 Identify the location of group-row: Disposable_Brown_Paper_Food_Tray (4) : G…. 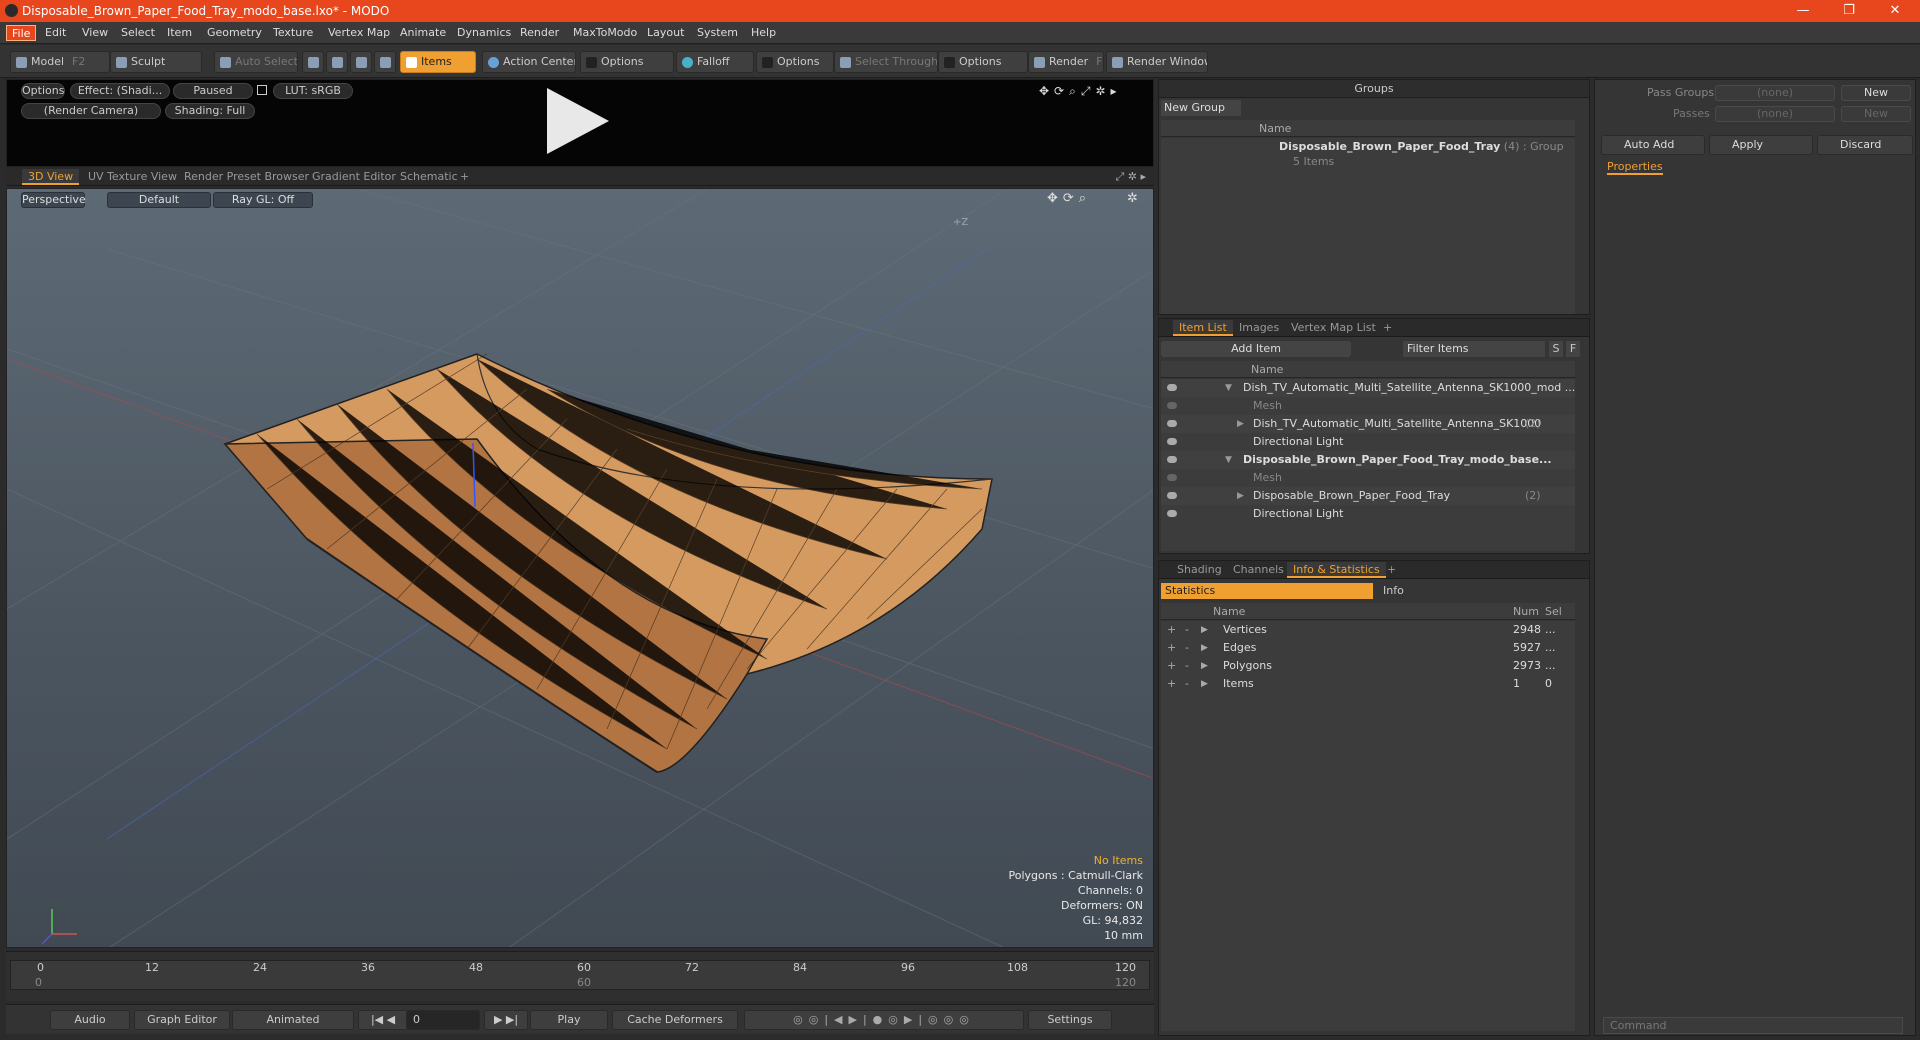
(1368, 147).